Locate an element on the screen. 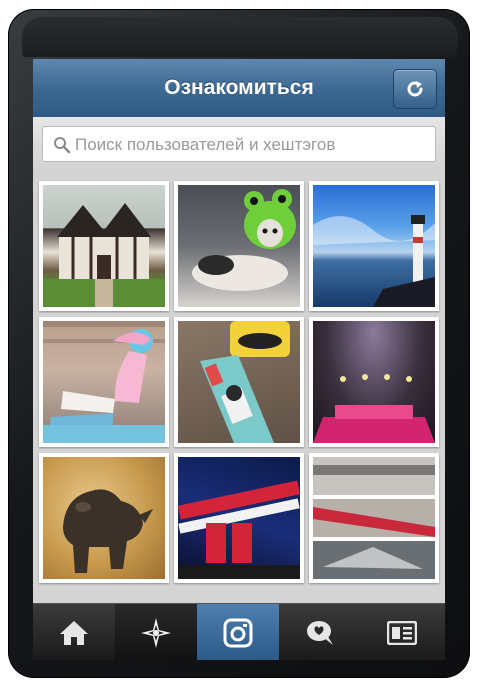  search-icon is located at coordinates (62, 145).